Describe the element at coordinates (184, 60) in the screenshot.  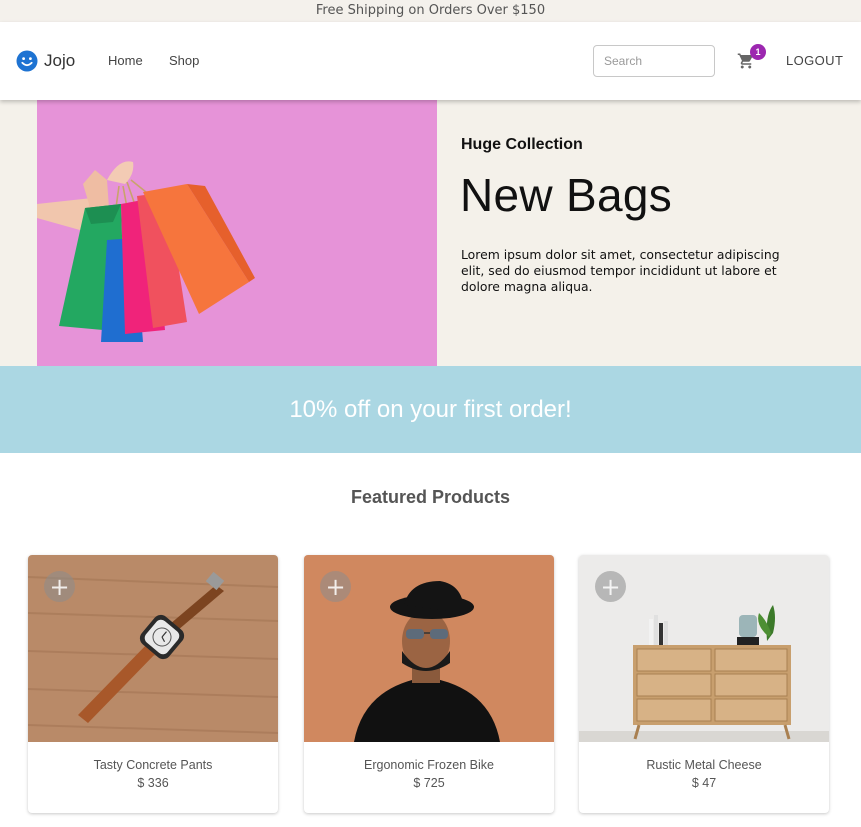
I see `nav-shop-link: Shop` at that location.